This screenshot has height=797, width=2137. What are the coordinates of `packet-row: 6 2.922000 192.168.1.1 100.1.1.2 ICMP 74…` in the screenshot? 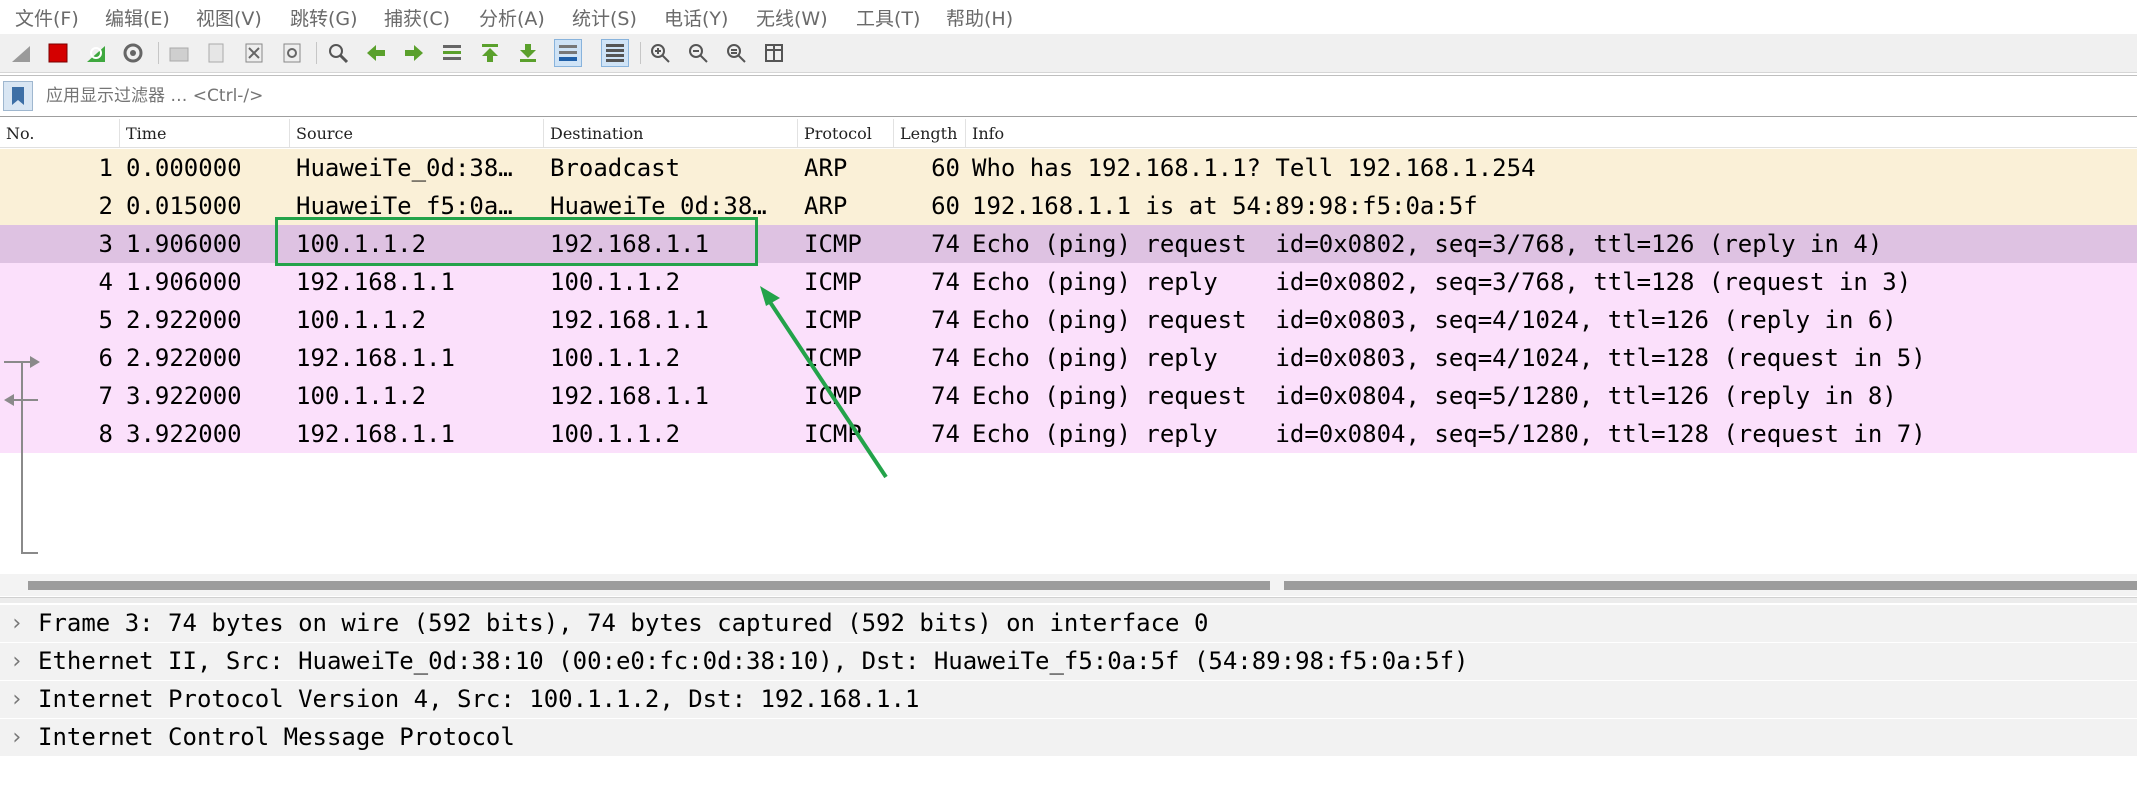 It's located at (1068, 358).